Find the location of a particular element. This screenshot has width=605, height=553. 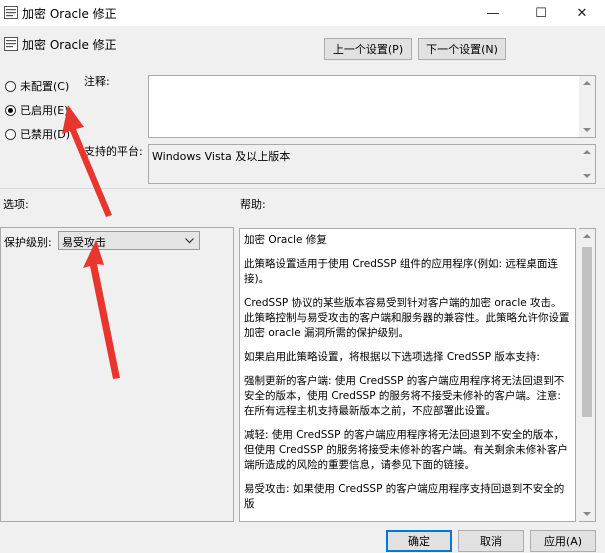

maximize-icon: ☐ is located at coordinates (541, 13).